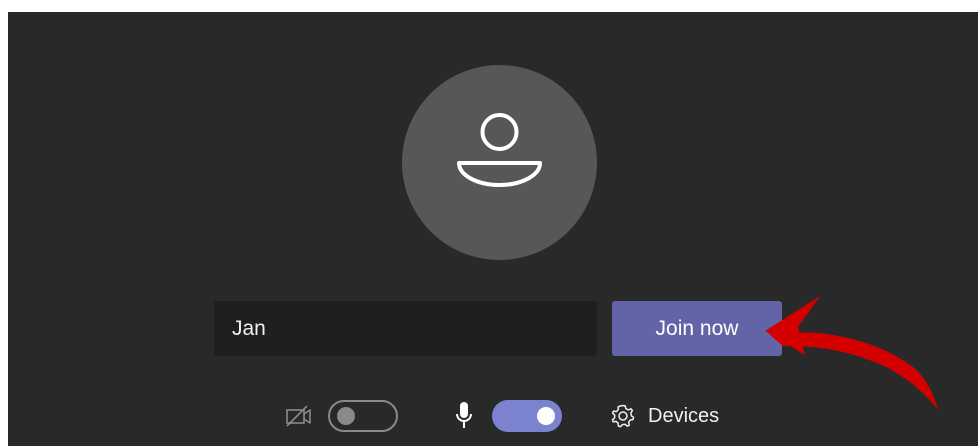  I want to click on name-input, so click(405, 328).